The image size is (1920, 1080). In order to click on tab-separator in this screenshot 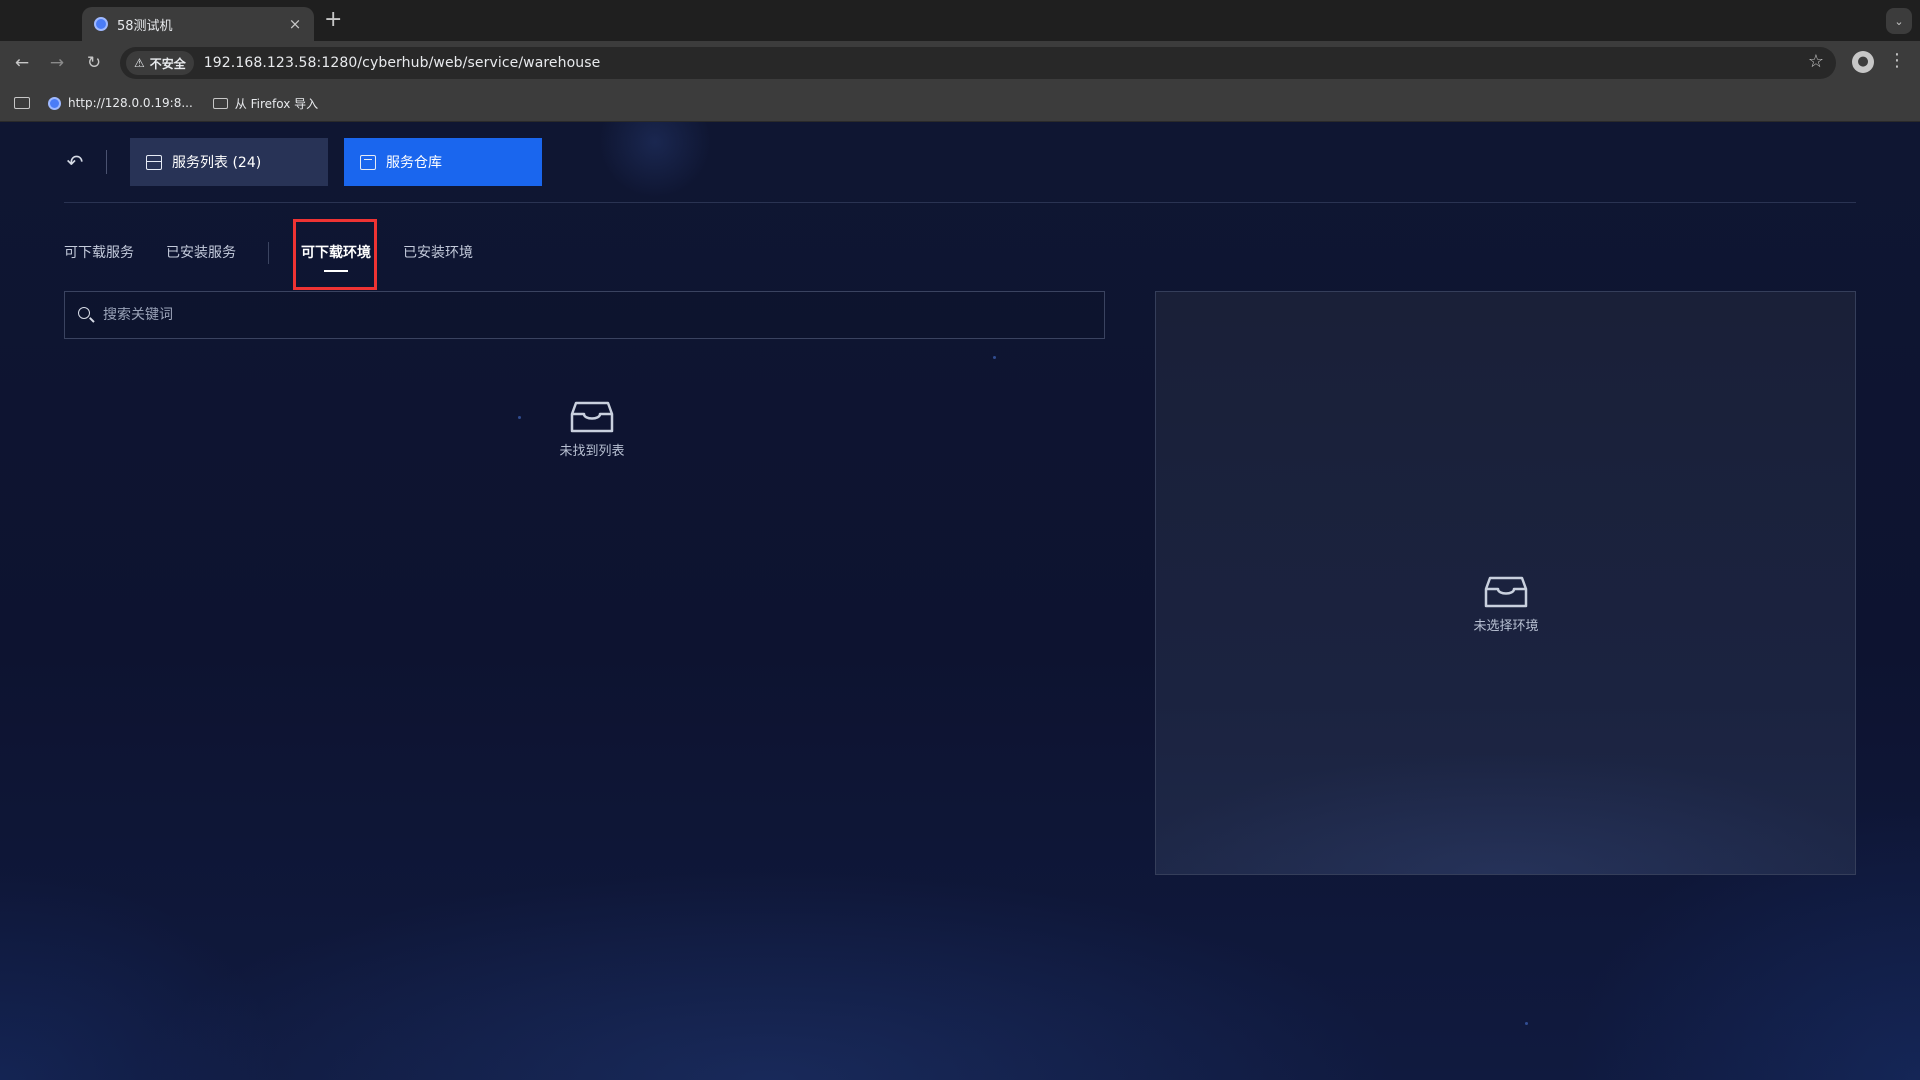, I will do `click(268, 253)`.